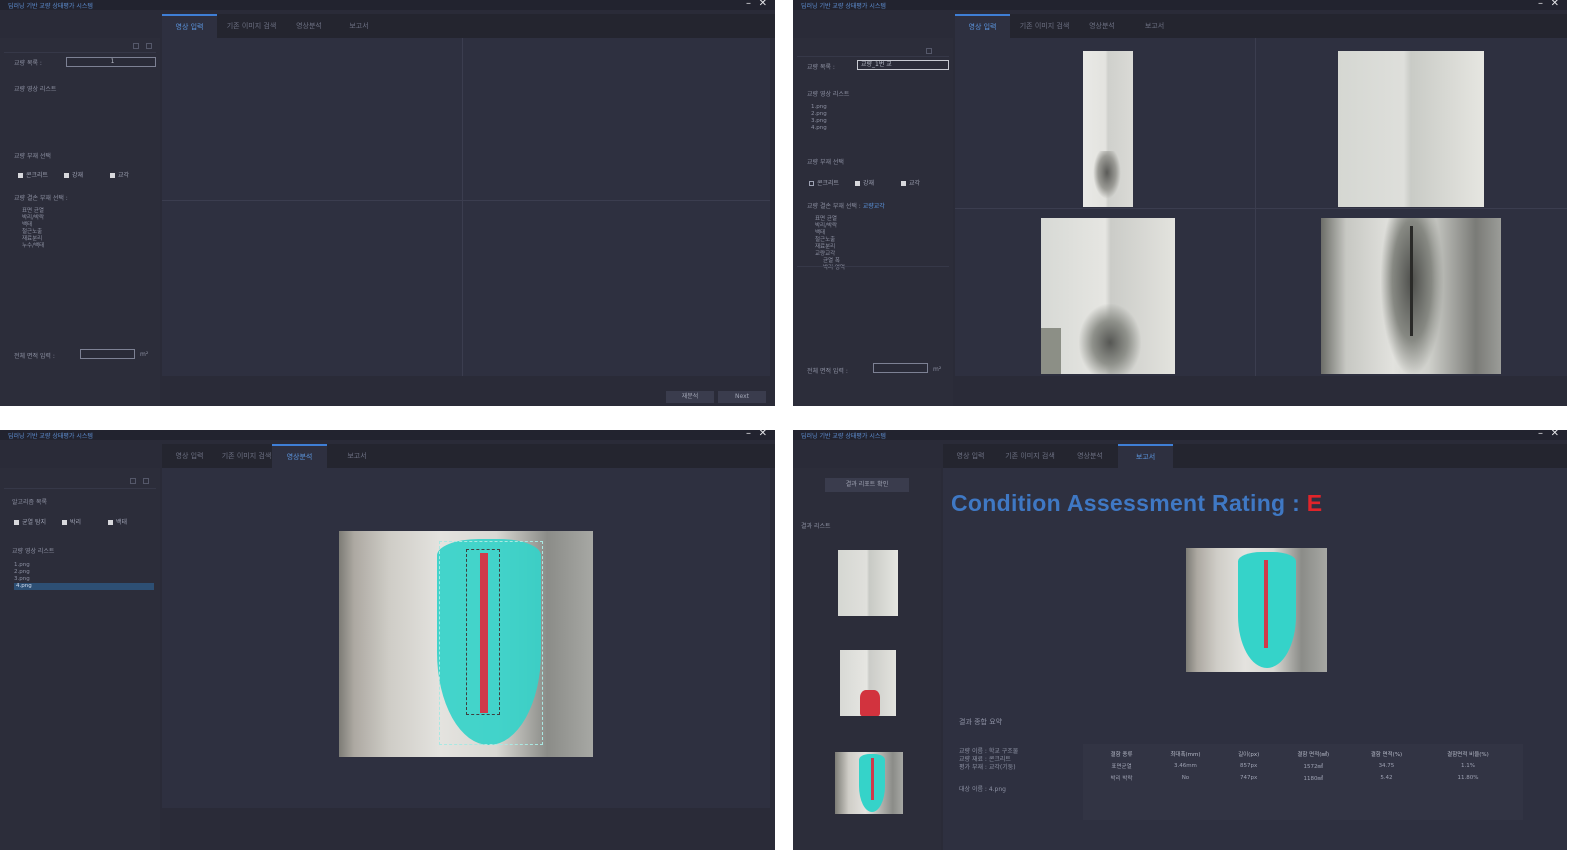 This screenshot has height=850, width=1595. Describe the element at coordinates (71, 521) in the screenshot. I see `algorithm-checkbox-spalling: 박리` at that location.